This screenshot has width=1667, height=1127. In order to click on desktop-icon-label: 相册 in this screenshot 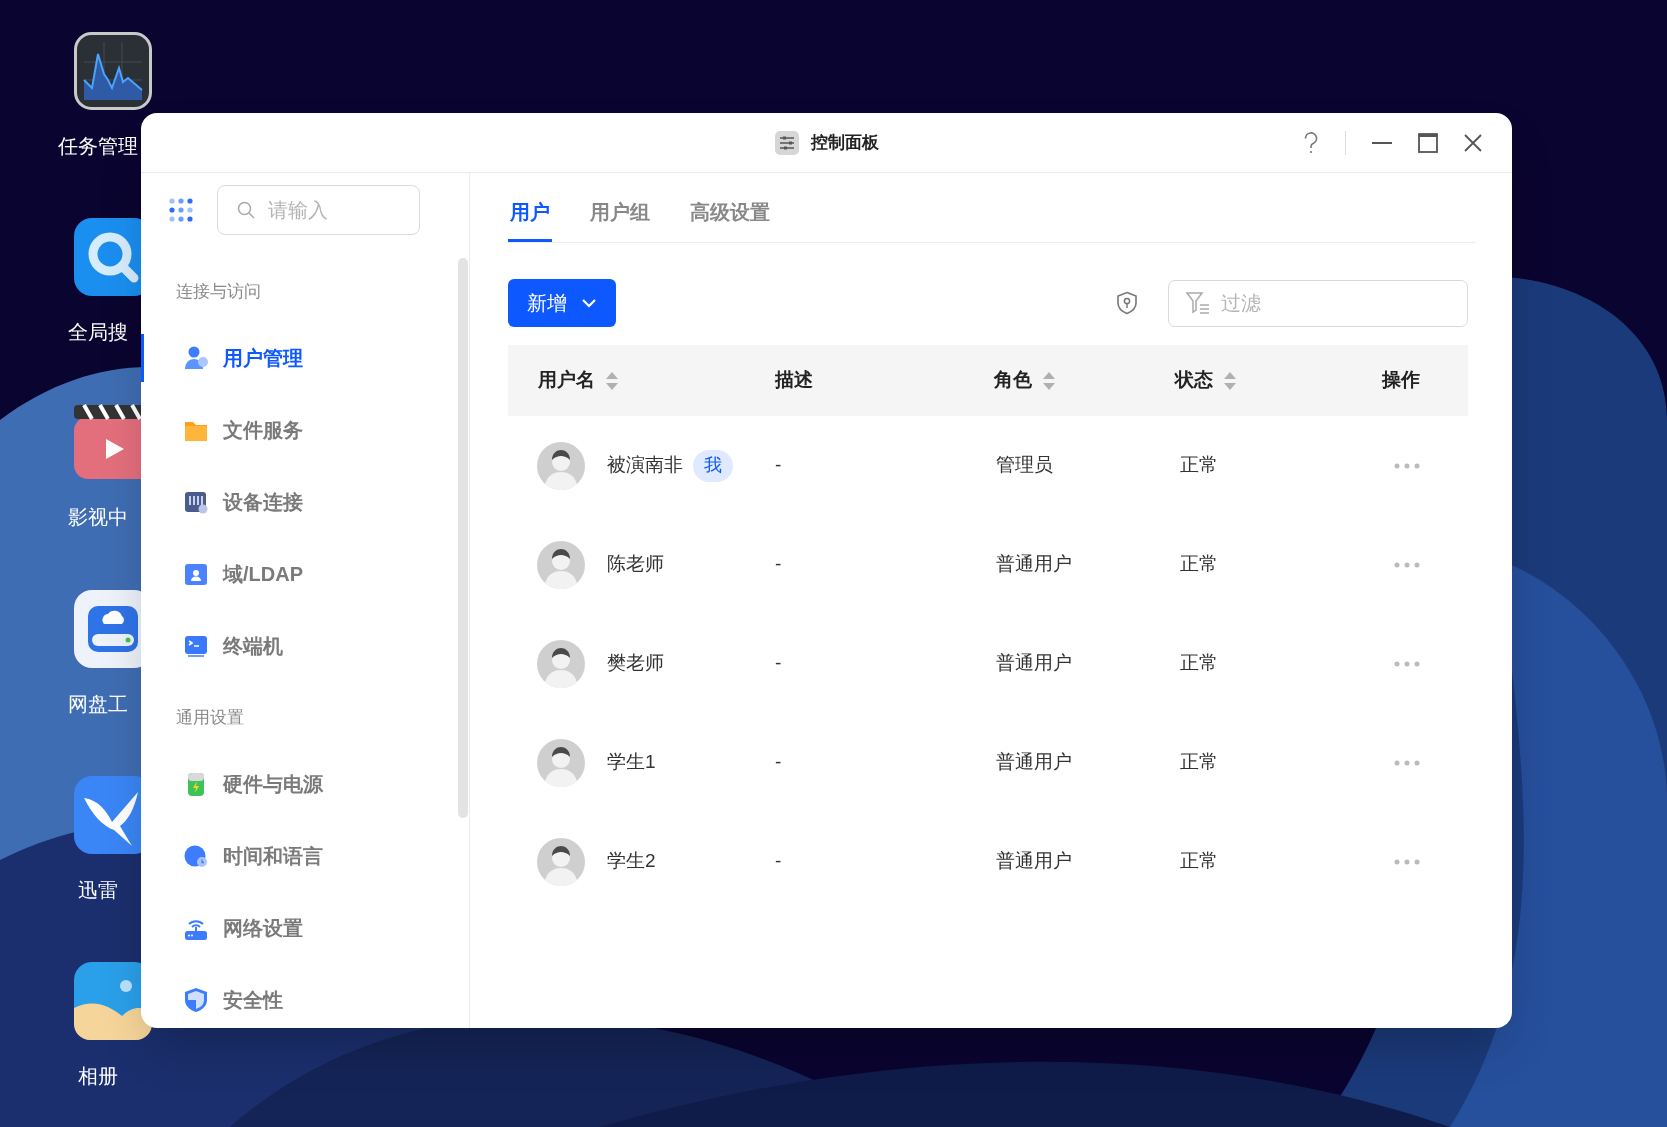, I will do `click(98, 1076)`.